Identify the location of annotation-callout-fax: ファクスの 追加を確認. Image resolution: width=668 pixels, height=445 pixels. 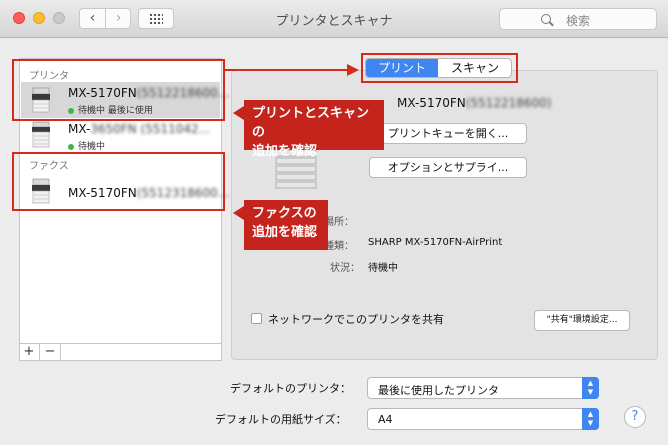
(280, 225).